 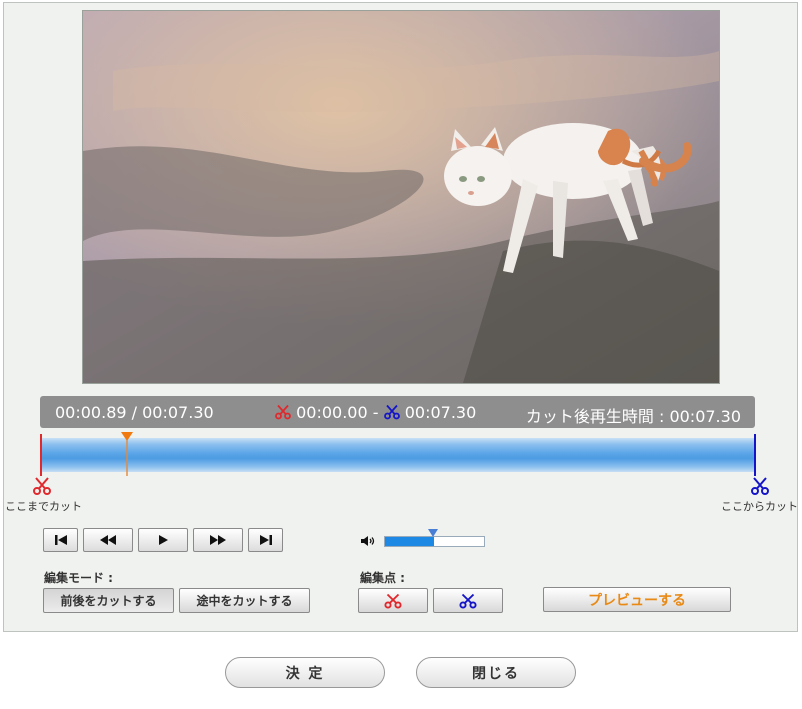 I want to click on cut-end-marker, so click(x=755, y=455).